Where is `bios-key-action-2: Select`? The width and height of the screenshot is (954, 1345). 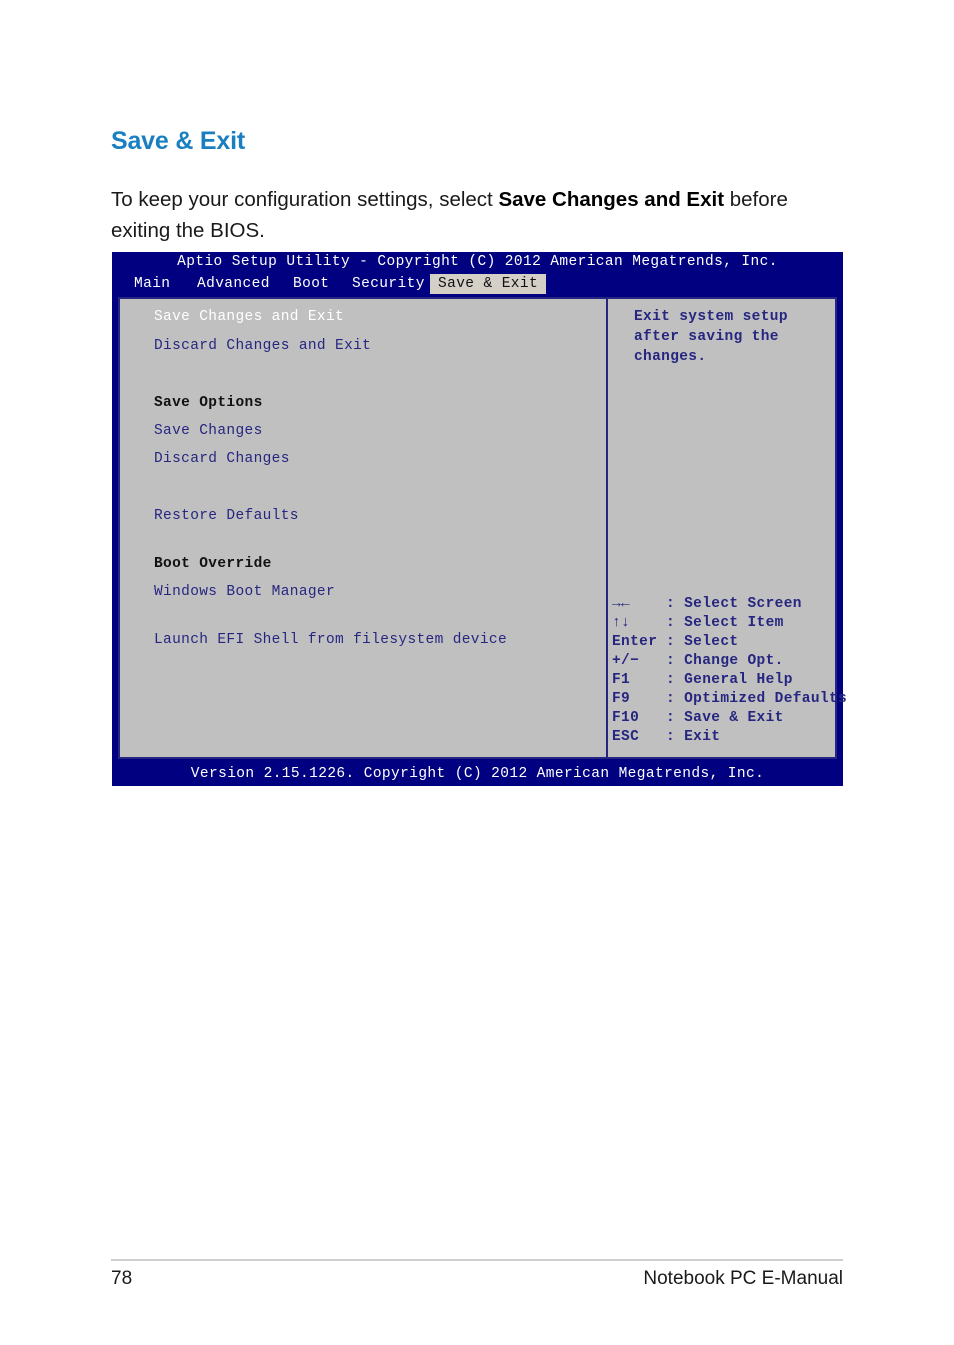 bios-key-action-2: Select is located at coordinates (711, 642).